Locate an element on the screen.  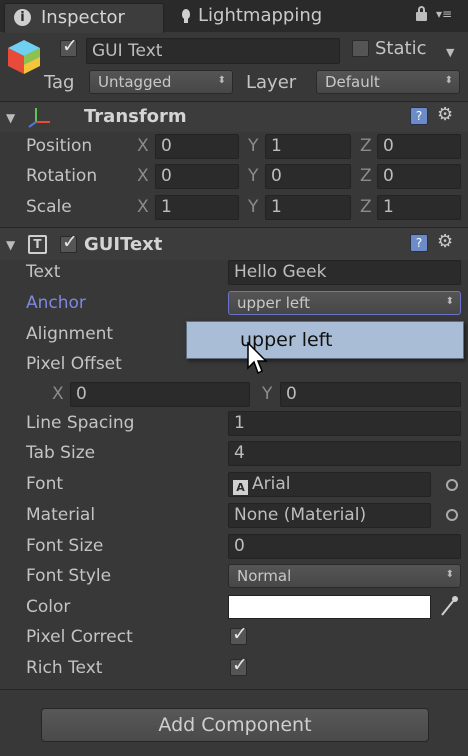
transform-title: Transform is located at coordinates (135, 116).